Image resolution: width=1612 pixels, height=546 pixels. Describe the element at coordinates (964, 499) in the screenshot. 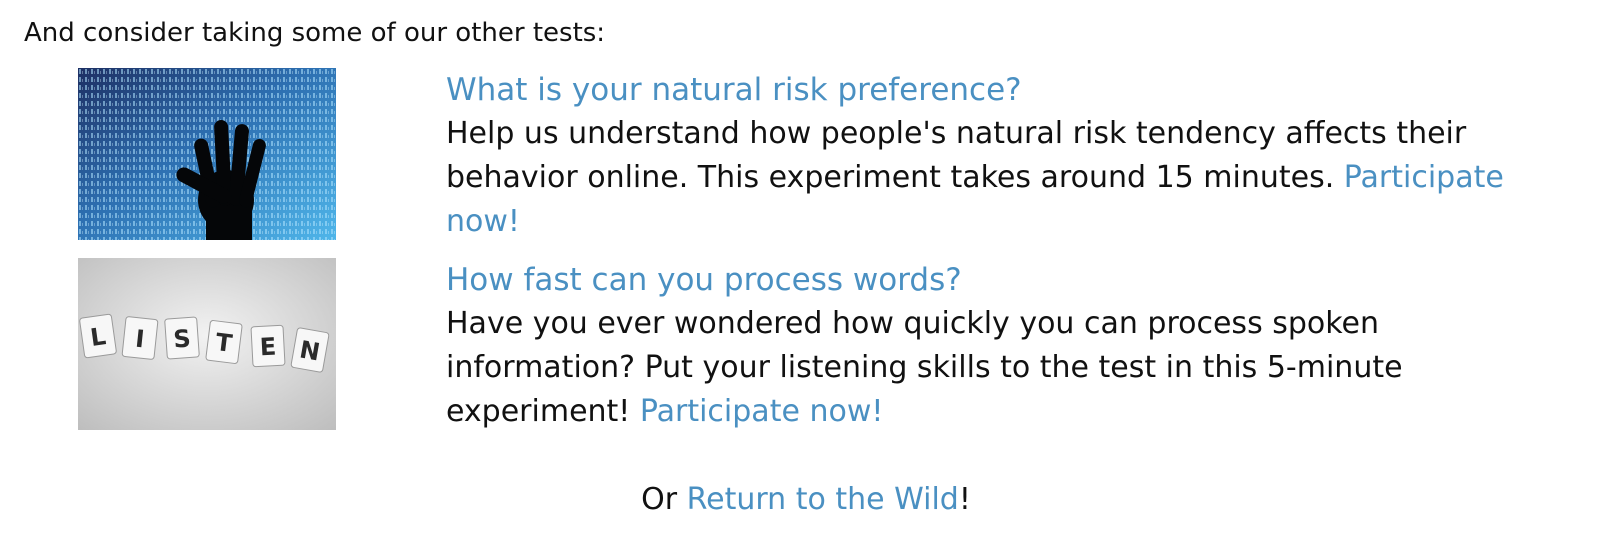

I see `footer-suffix: !` at that location.